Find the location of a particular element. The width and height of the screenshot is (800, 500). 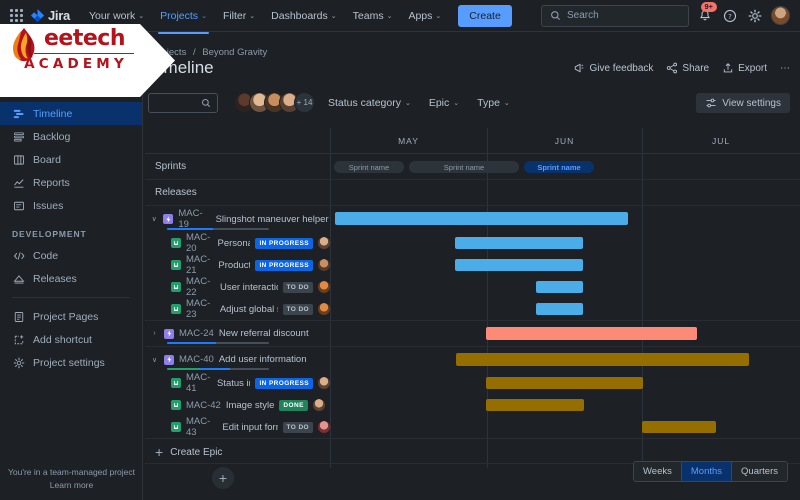

header-left-spacer is located at coordinates (237, 140).